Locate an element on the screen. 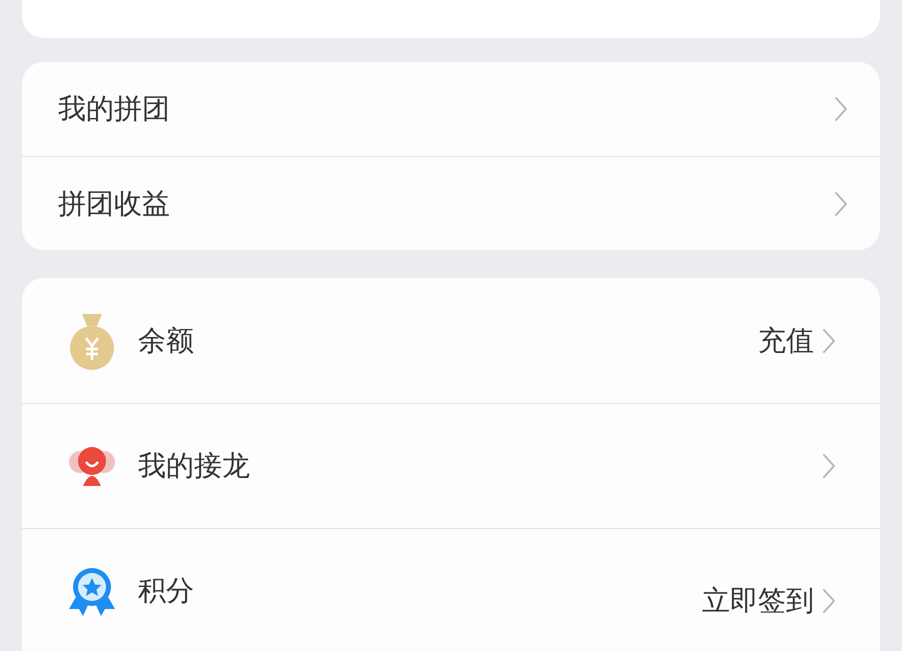 The width and height of the screenshot is (902, 651). row-label: 余额 is located at coordinates (166, 340).